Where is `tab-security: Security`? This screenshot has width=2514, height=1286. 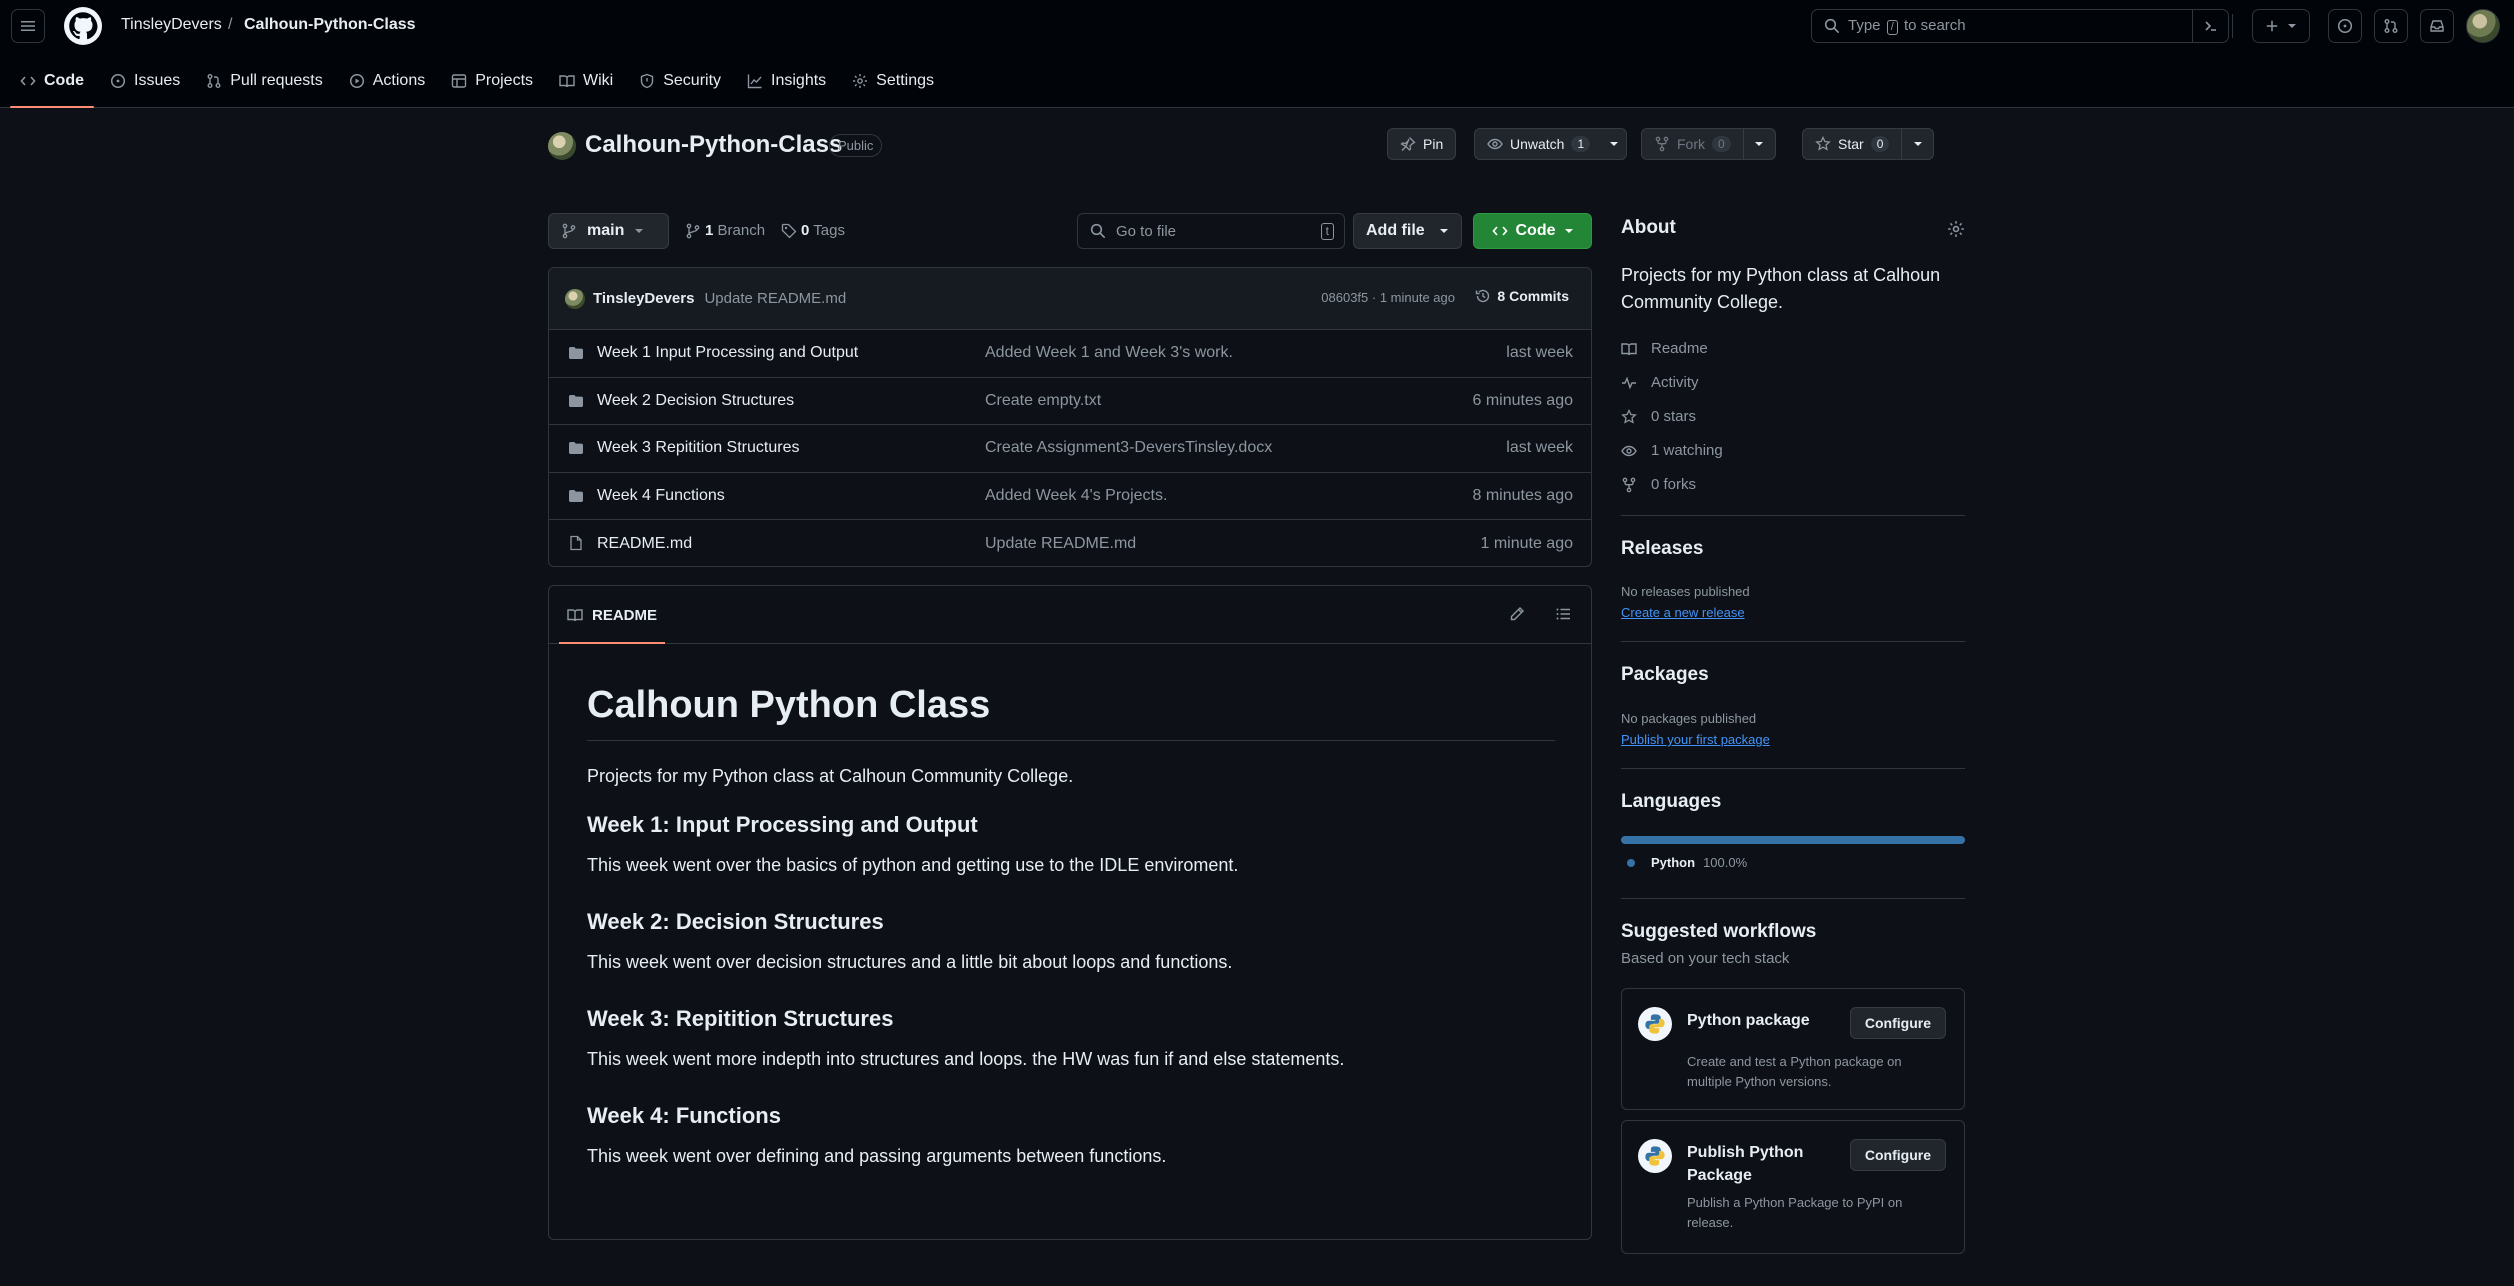
tab-security: Security is located at coordinates (680, 81).